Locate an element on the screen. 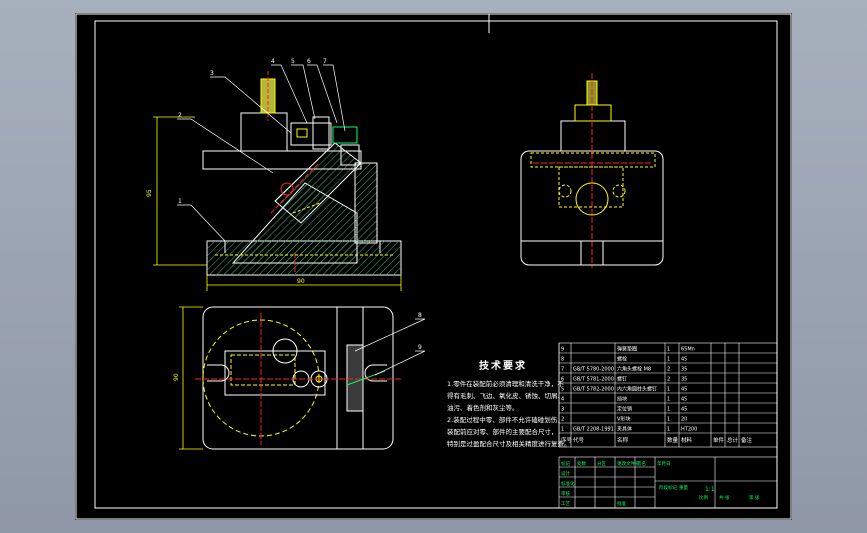 This screenshot has width=867, height=533. bom-cell: 7 is located at coordinates (562, 370).